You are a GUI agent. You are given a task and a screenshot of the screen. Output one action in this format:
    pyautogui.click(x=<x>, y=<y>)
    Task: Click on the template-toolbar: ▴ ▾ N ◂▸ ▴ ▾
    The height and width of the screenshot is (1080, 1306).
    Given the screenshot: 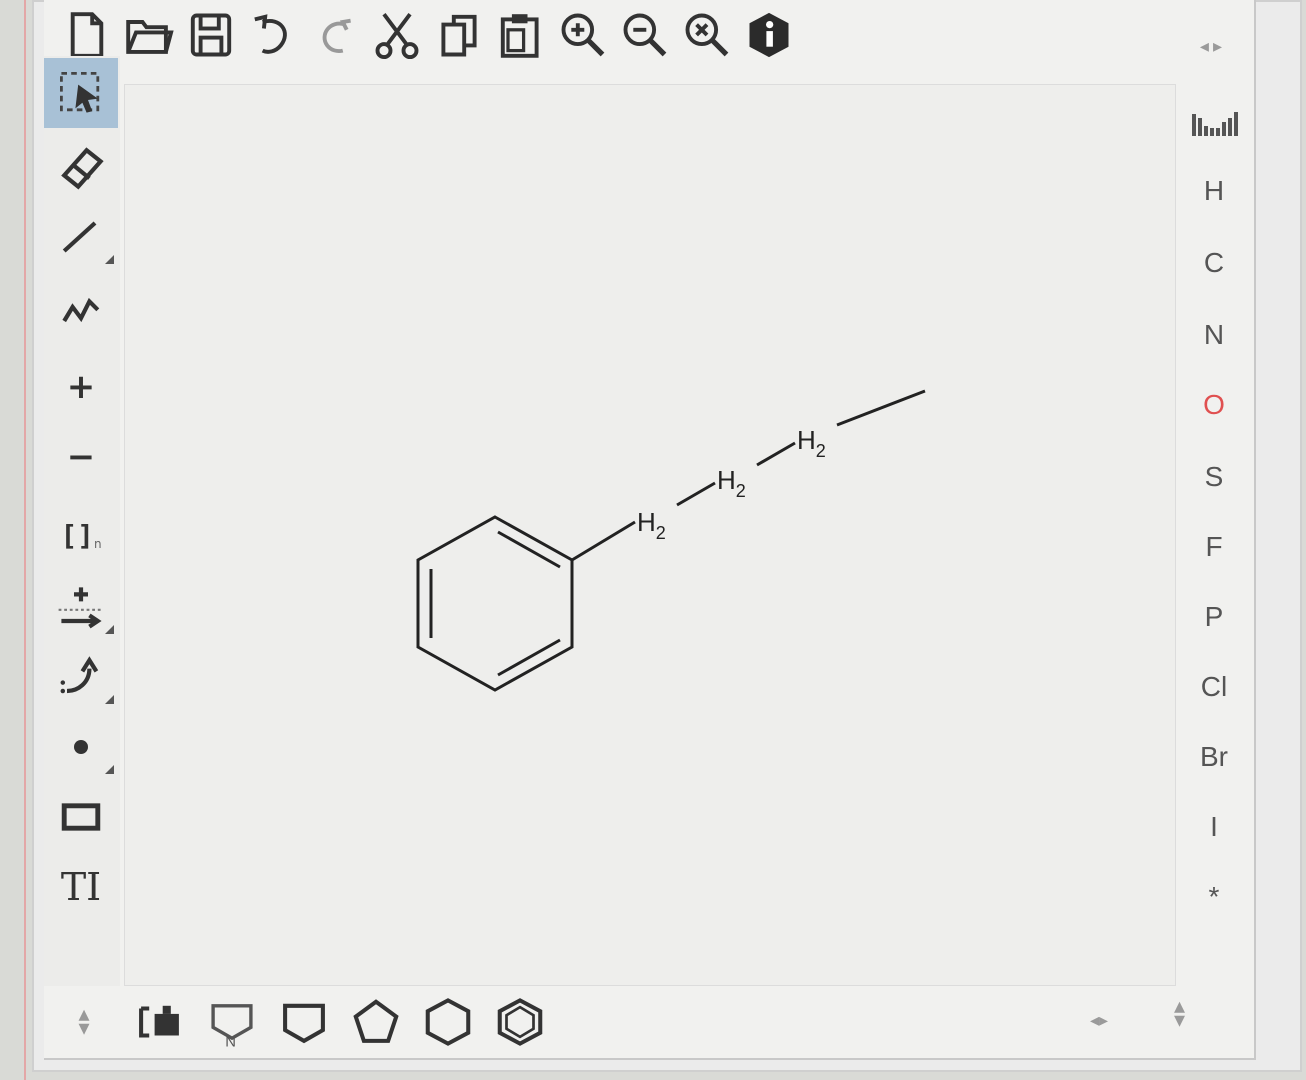 What is the action you would take?
    pyautogui.click(x=649, y=1022)
    